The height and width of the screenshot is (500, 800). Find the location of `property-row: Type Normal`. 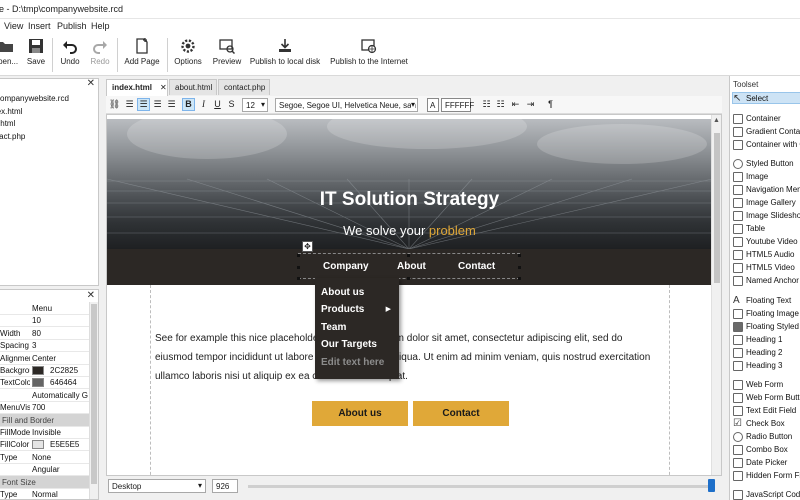

property-row: Type Normal is located at coordinates (44, 493).